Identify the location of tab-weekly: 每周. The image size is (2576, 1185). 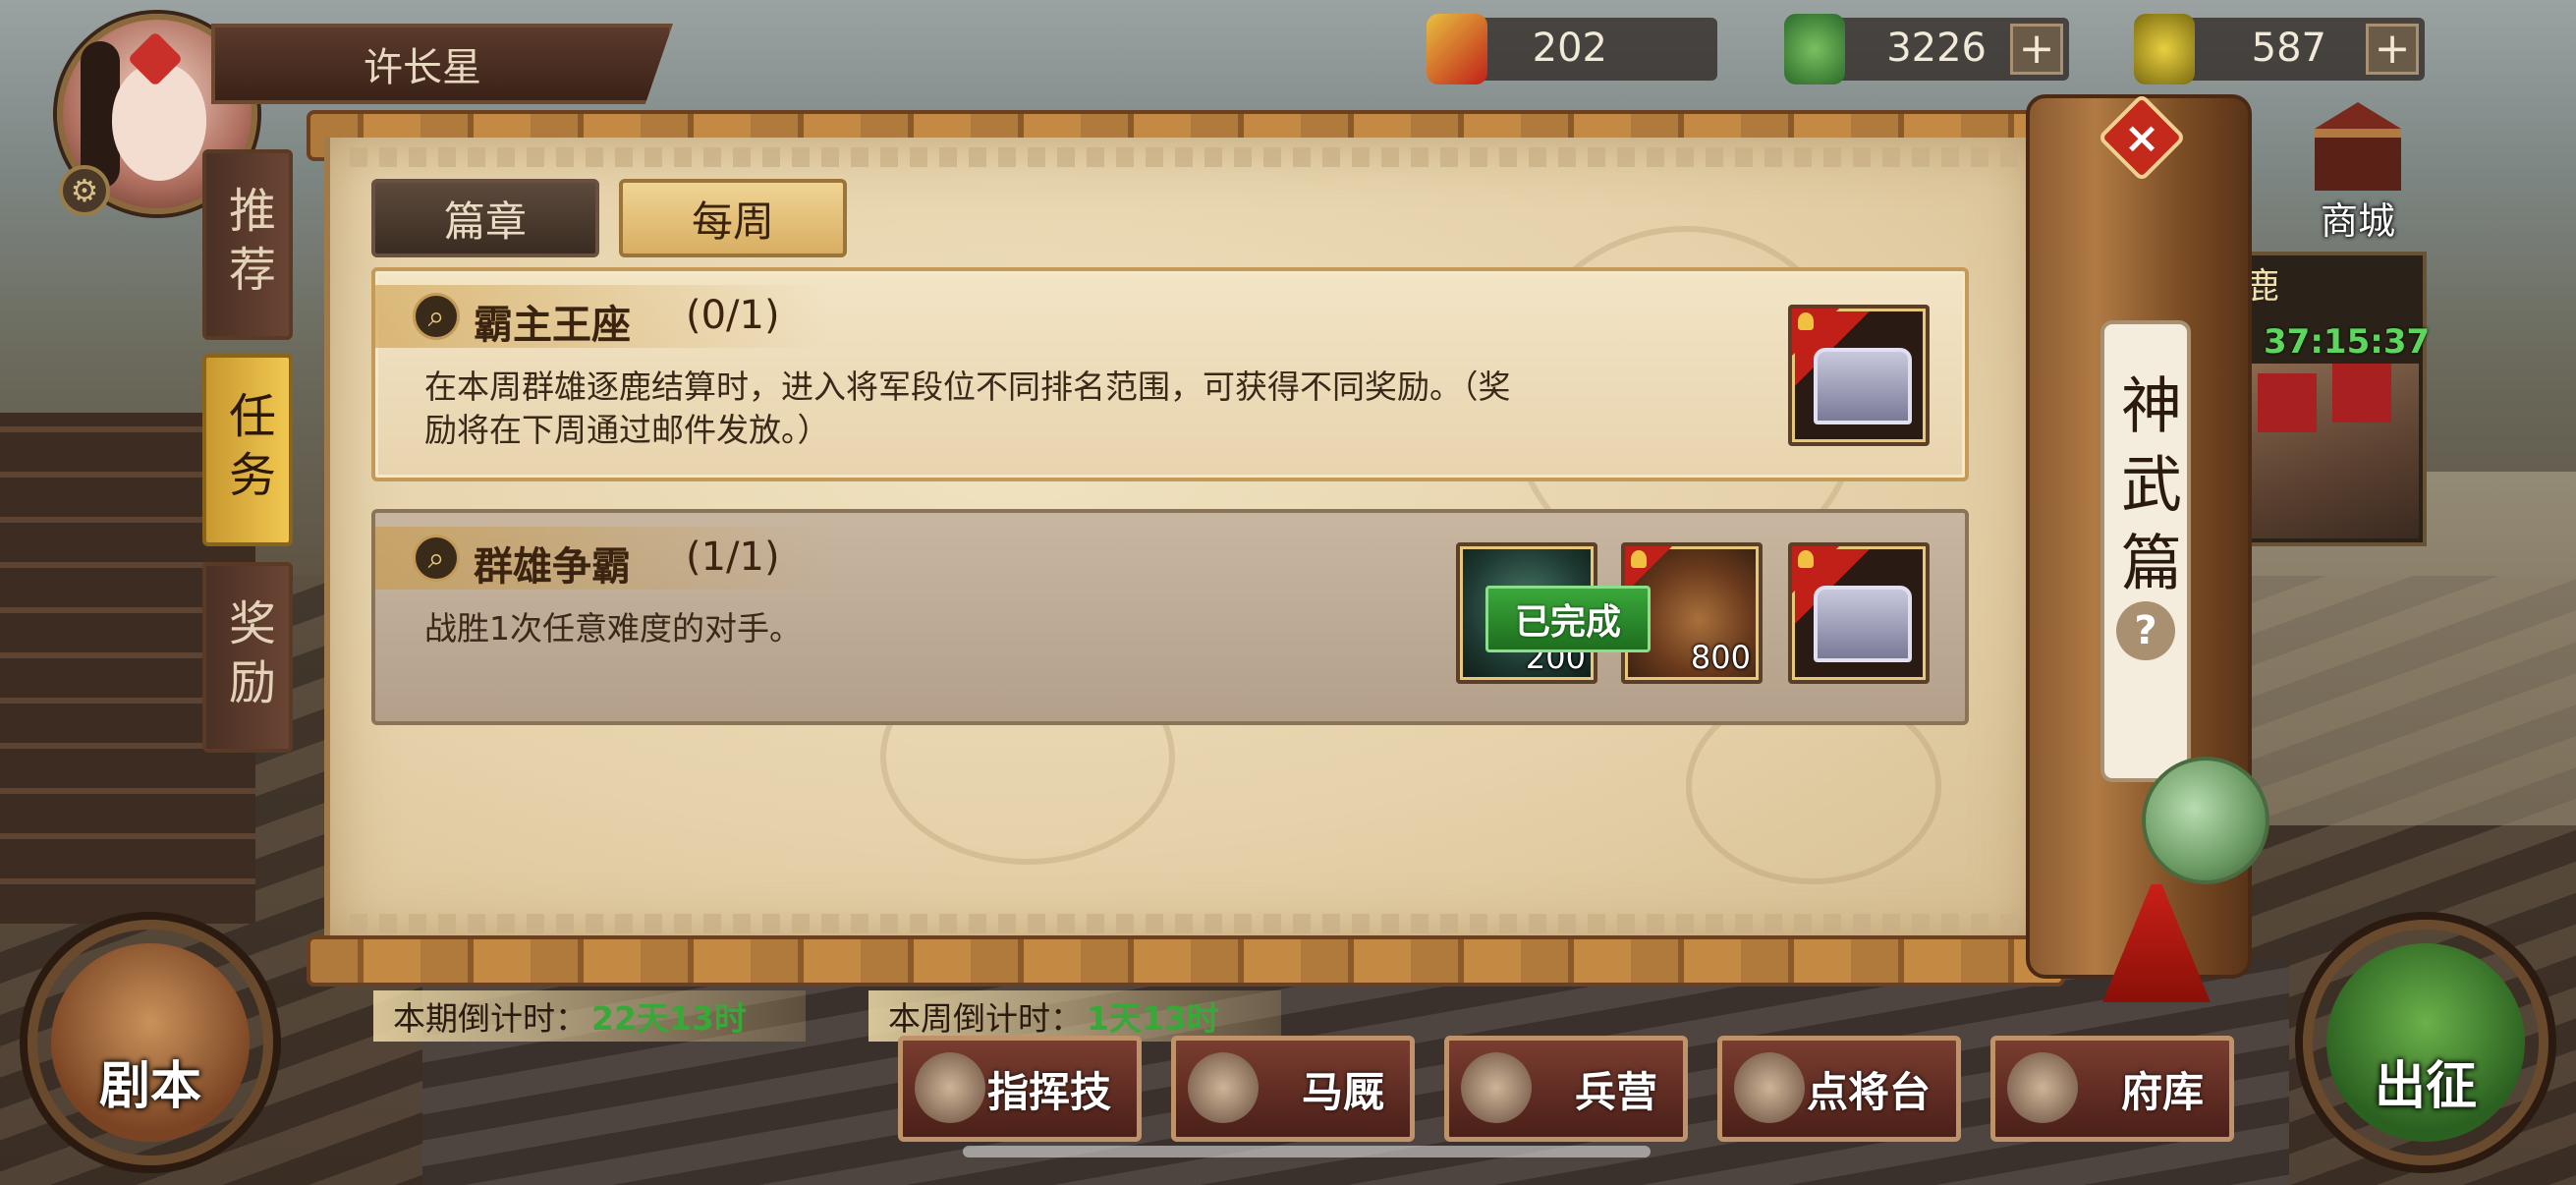
(733, 218).